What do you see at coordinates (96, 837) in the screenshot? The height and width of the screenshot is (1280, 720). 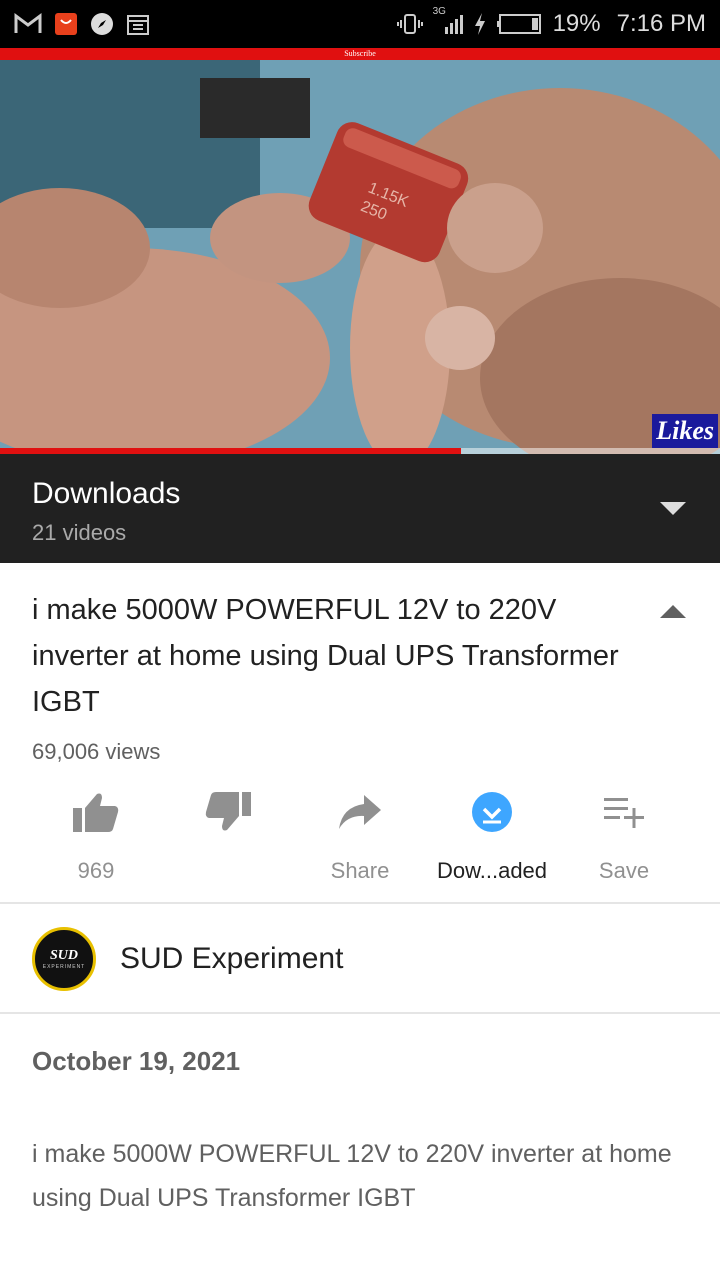 I see `like-button: 969` at bounding box center [96, 837].